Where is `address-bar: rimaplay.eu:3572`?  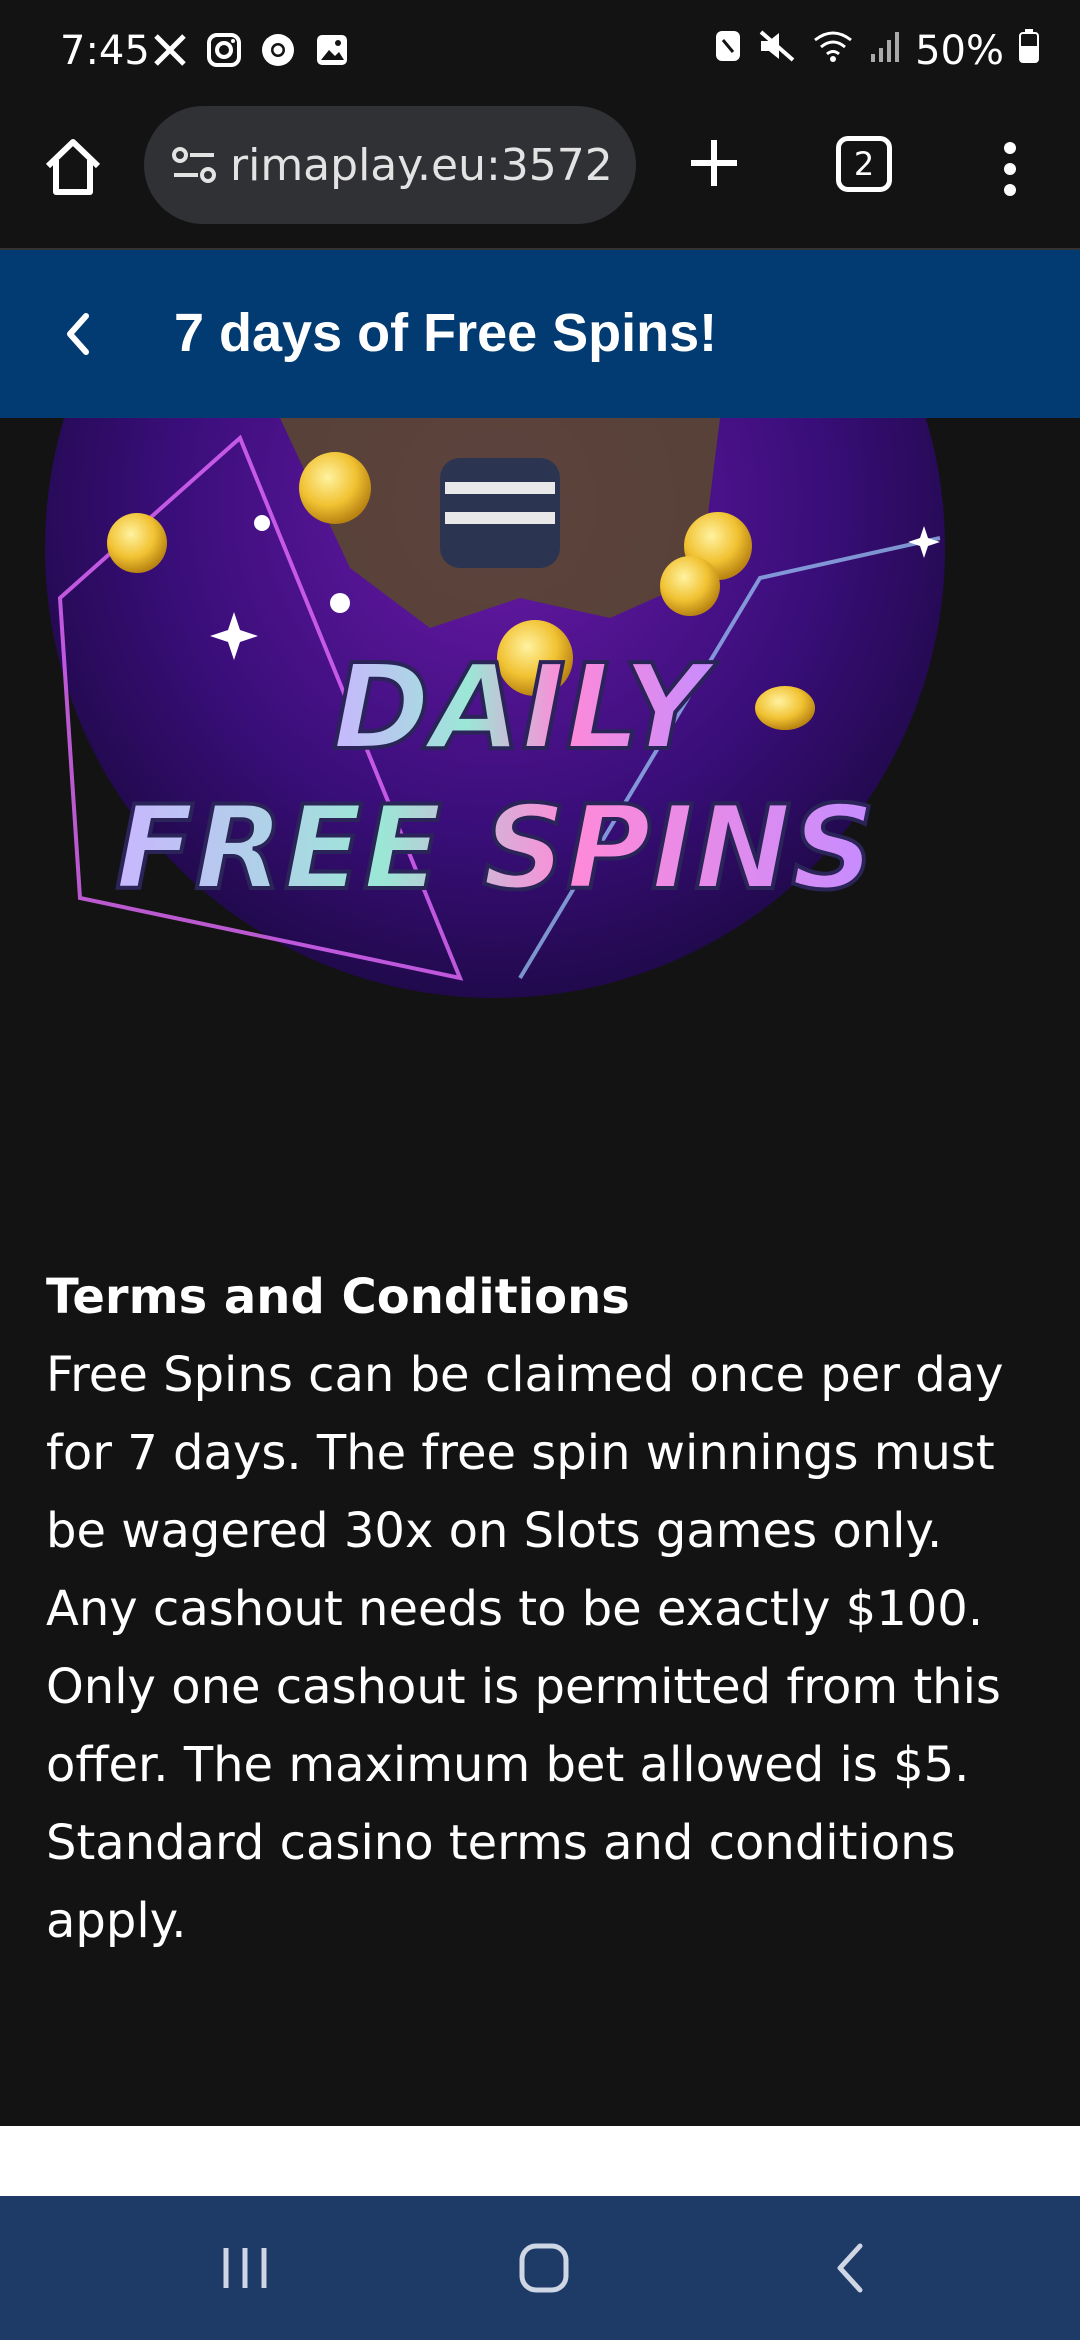 address-bar: rimaplay.eu:3572 is located at coordinates (390, 165).